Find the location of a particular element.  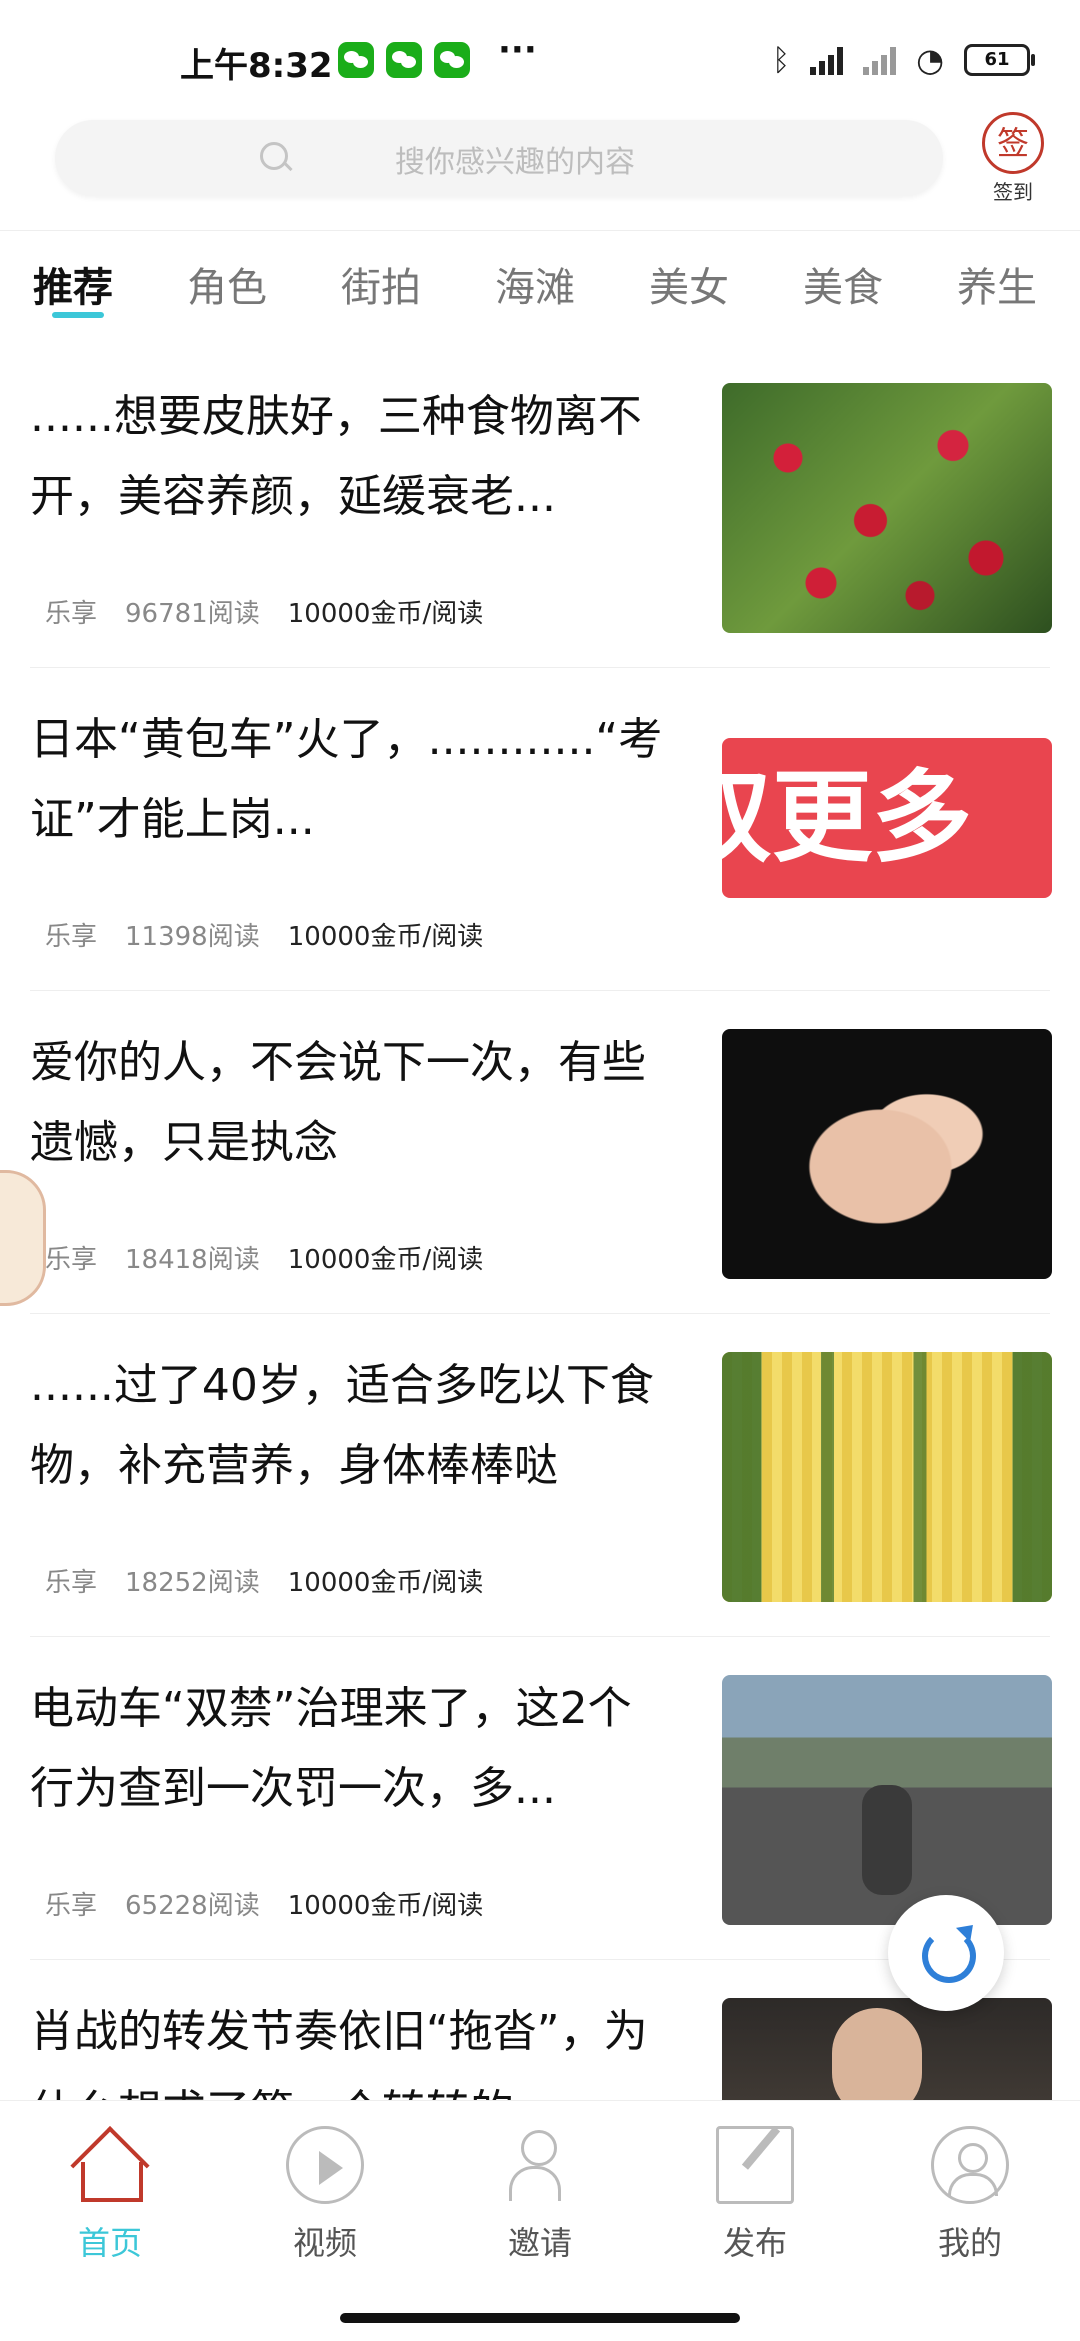

sign-in-icon: 签 is located at coordinates (1013, 143).